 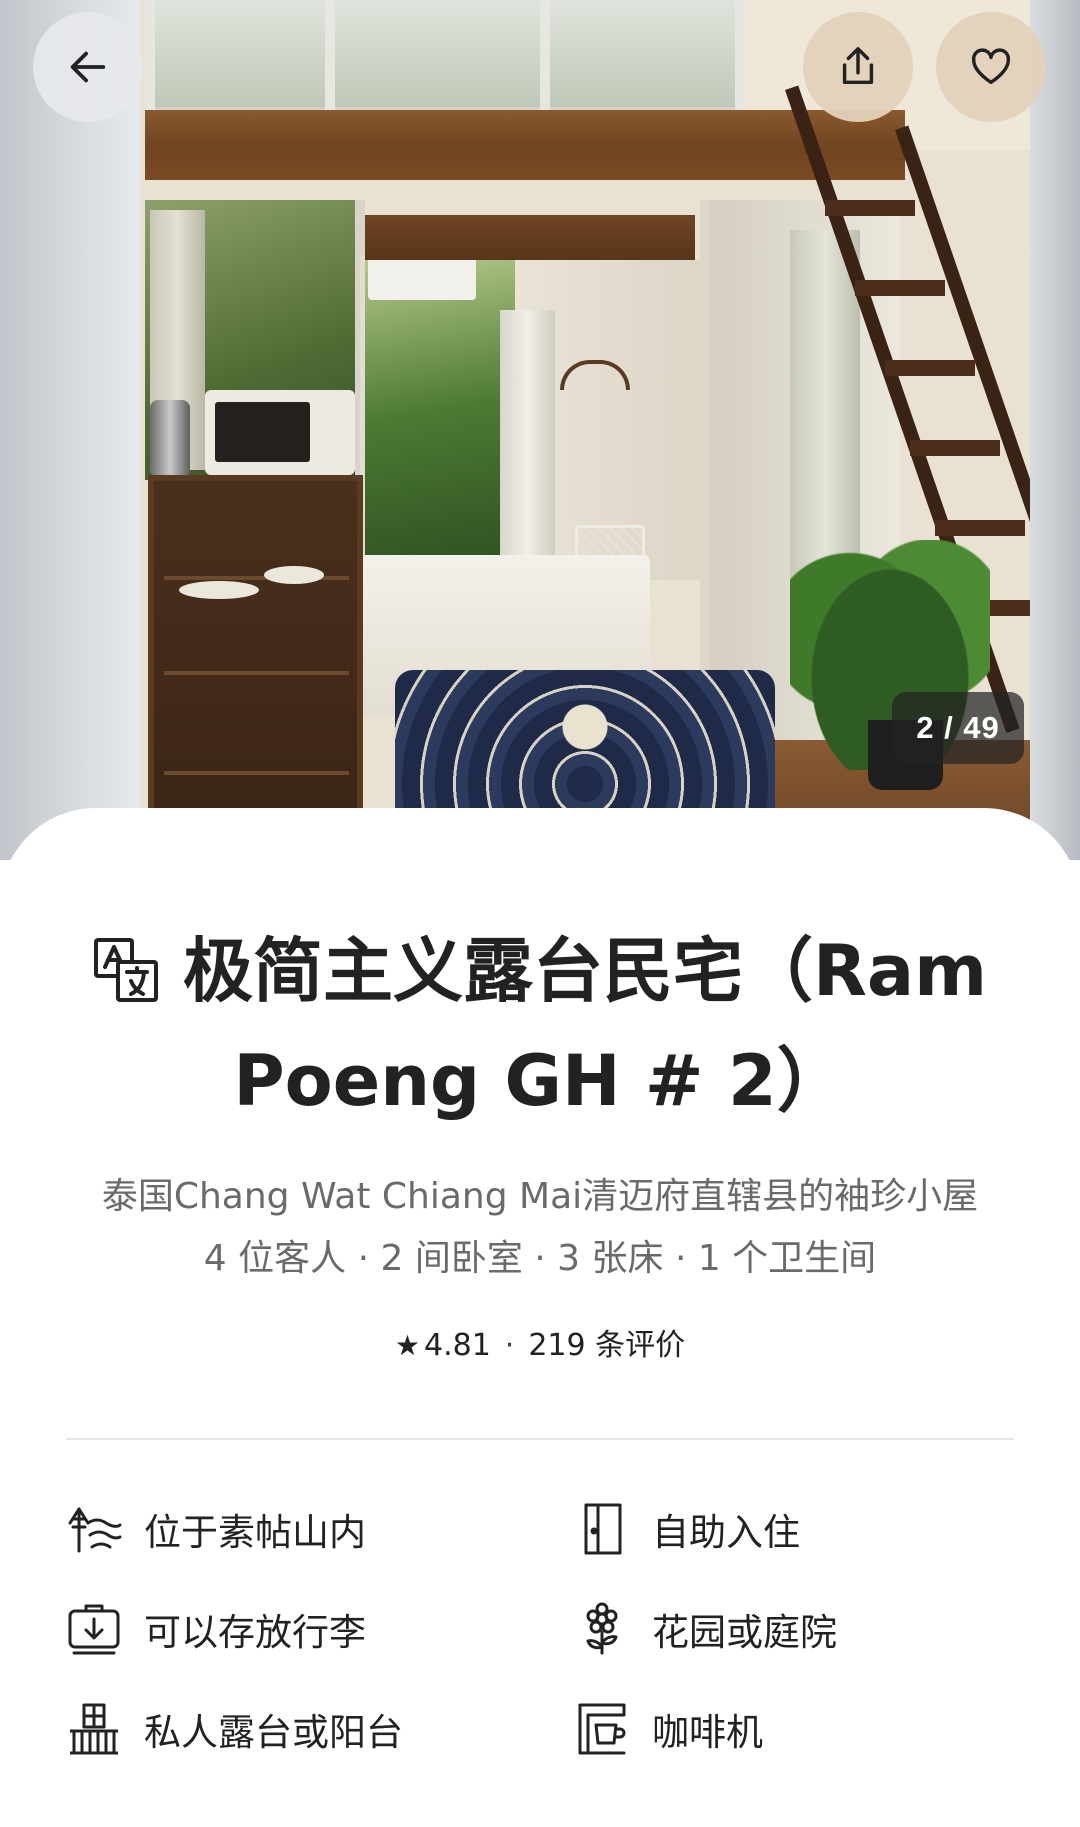 I want to click on share-button, so click(x=858, y=67).